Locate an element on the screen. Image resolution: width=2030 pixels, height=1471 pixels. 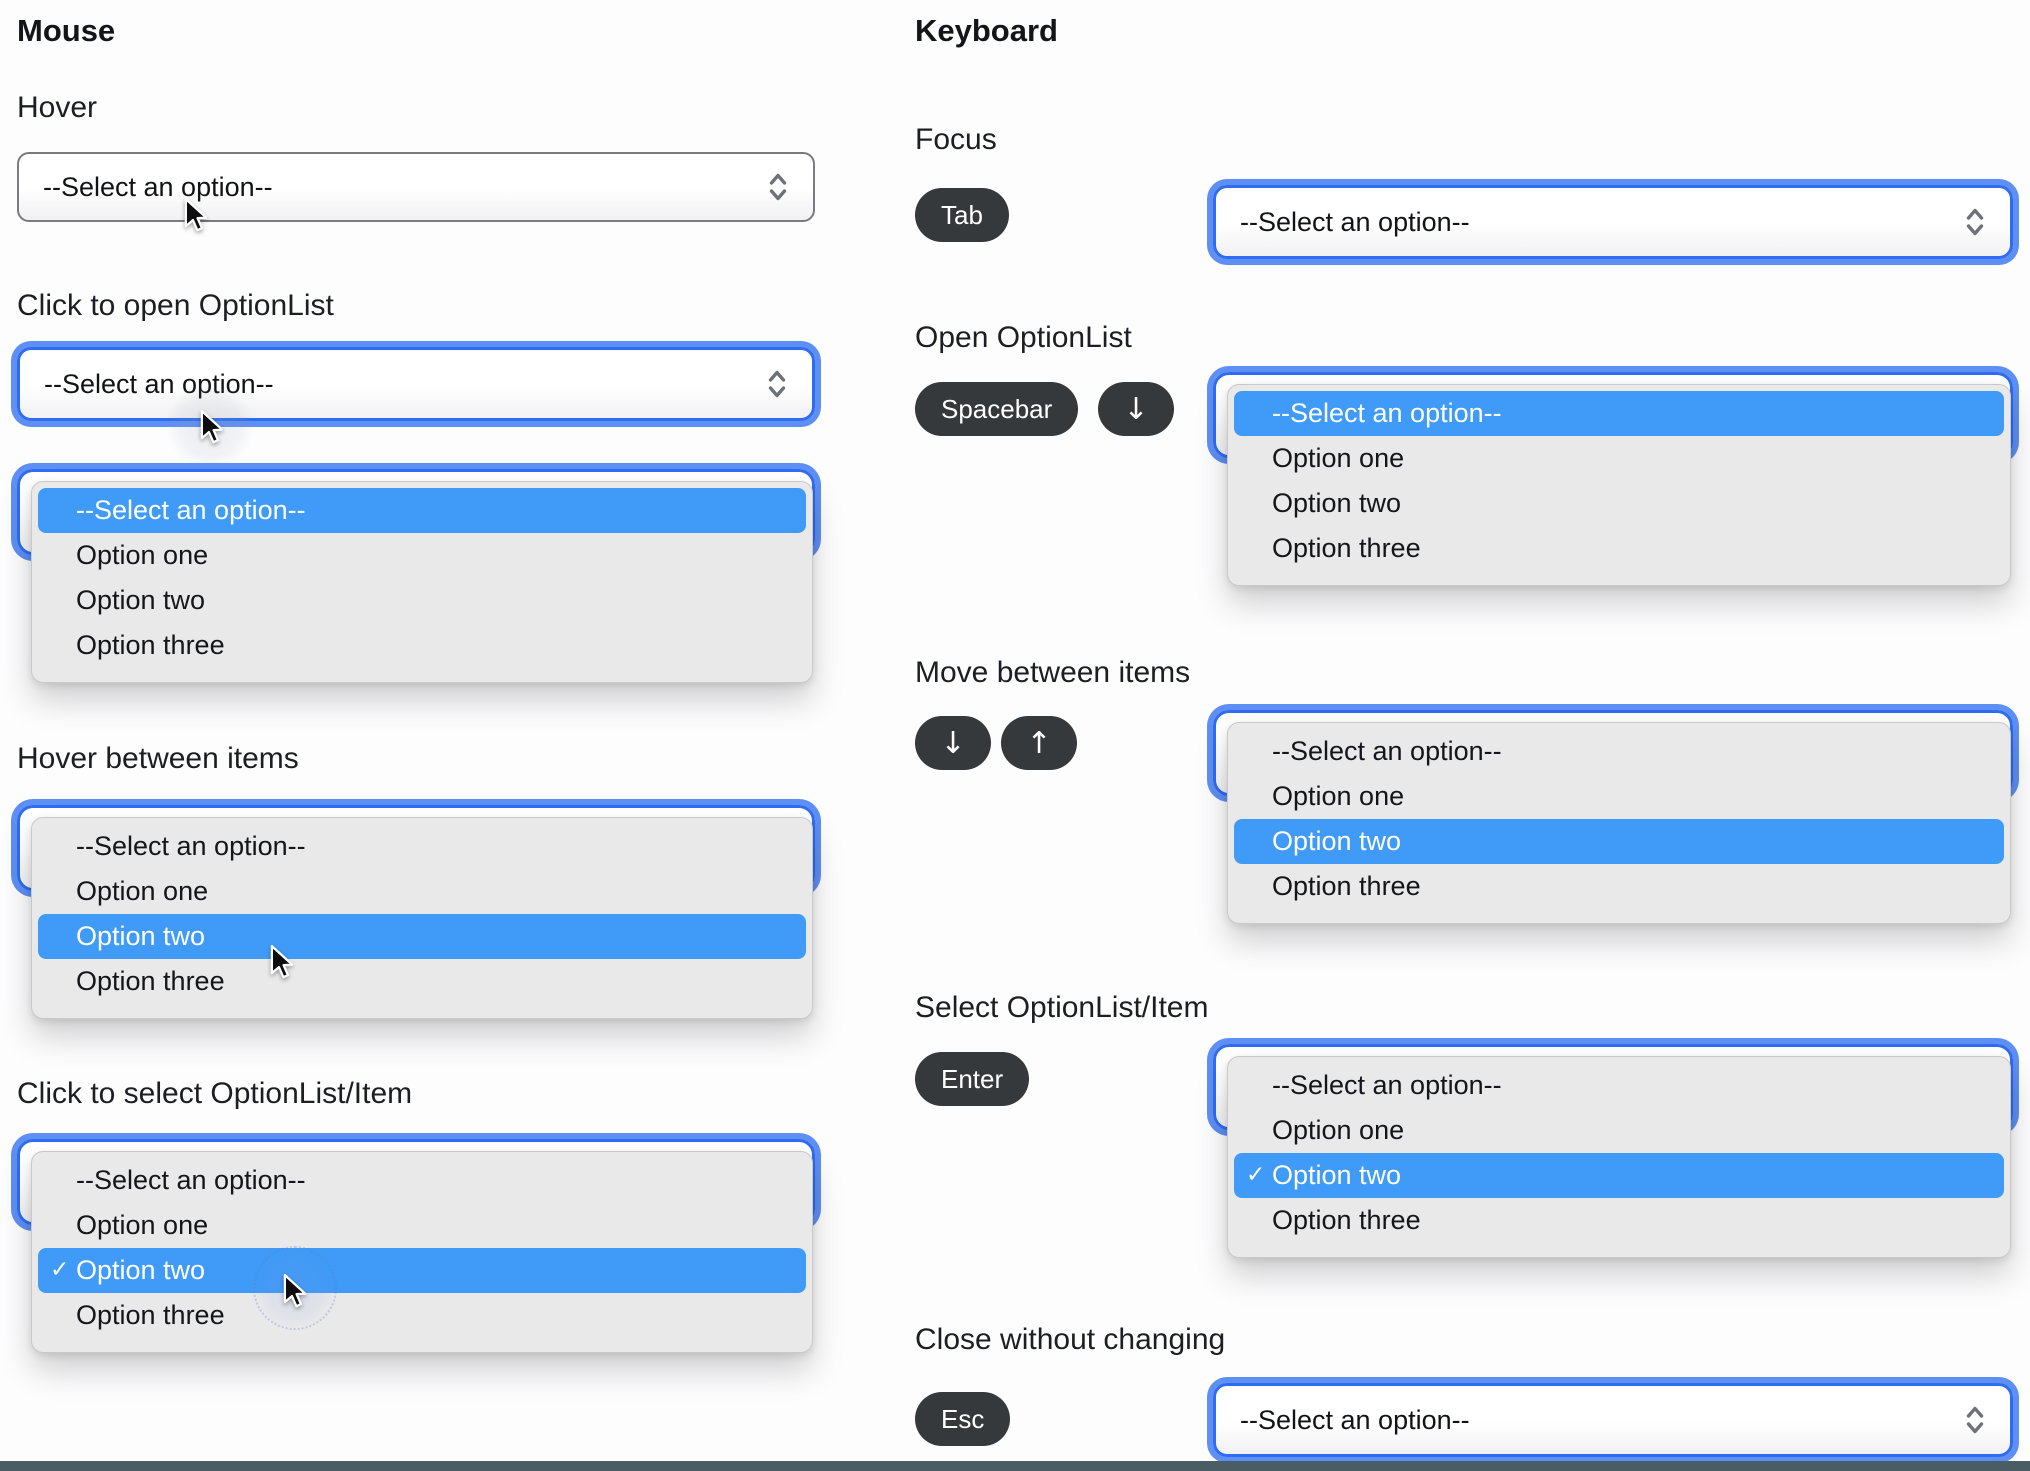
section-title-click-open: Click to open OptionList is located at coordinates (175, 305).